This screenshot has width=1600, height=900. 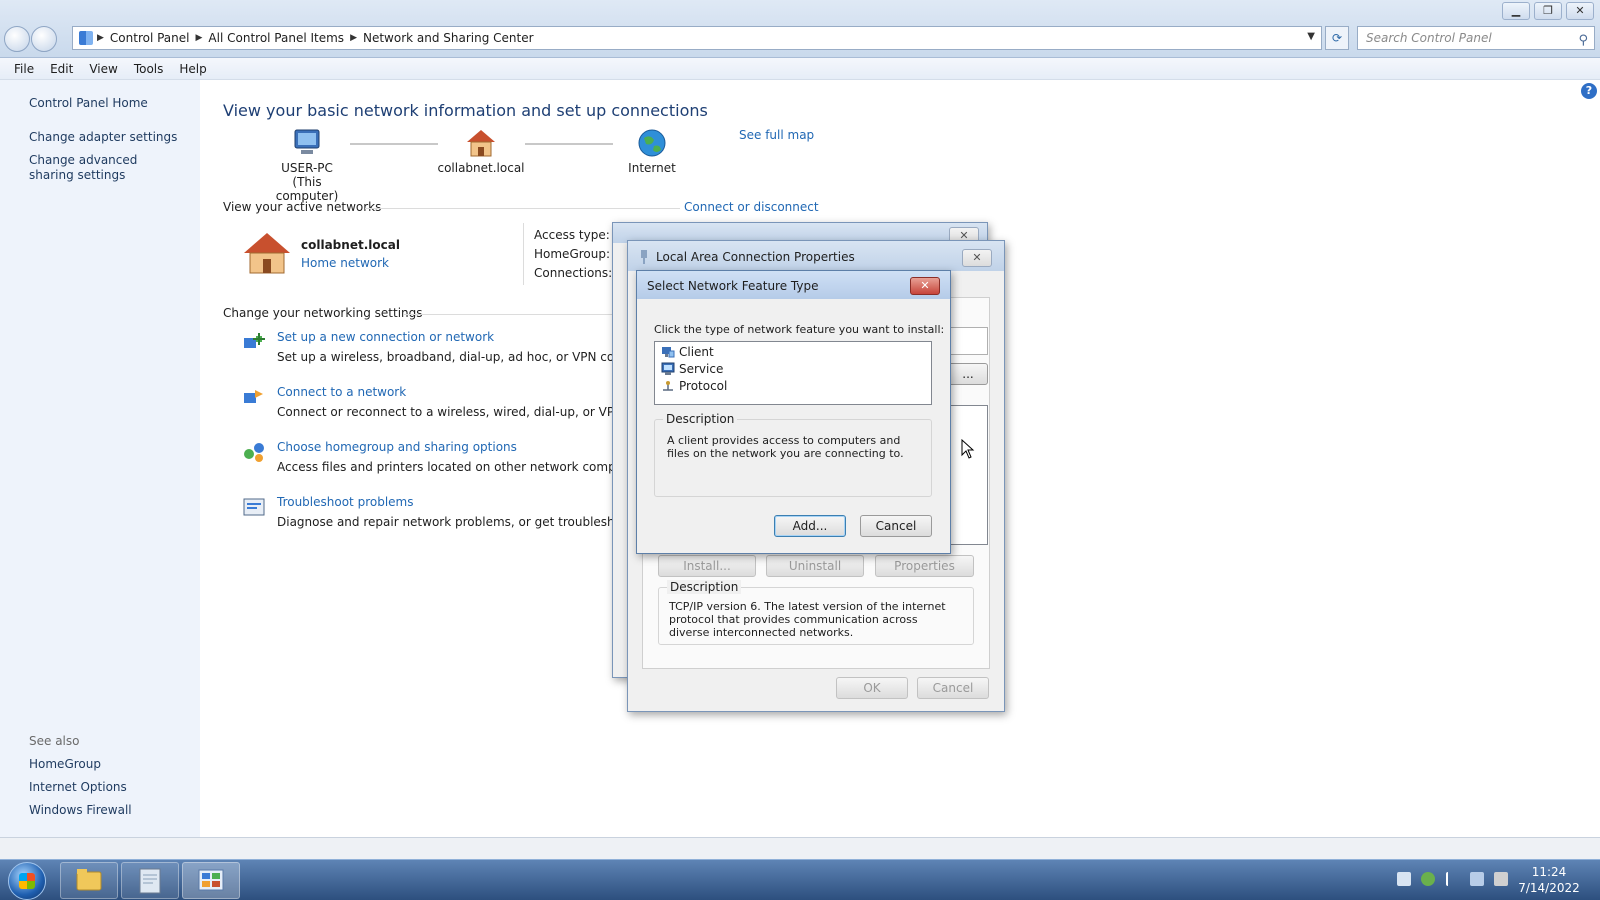 What do you see at coordinates (668, 352) in the screenshot?
I see `client-icon` at bounding box center [668, 352].